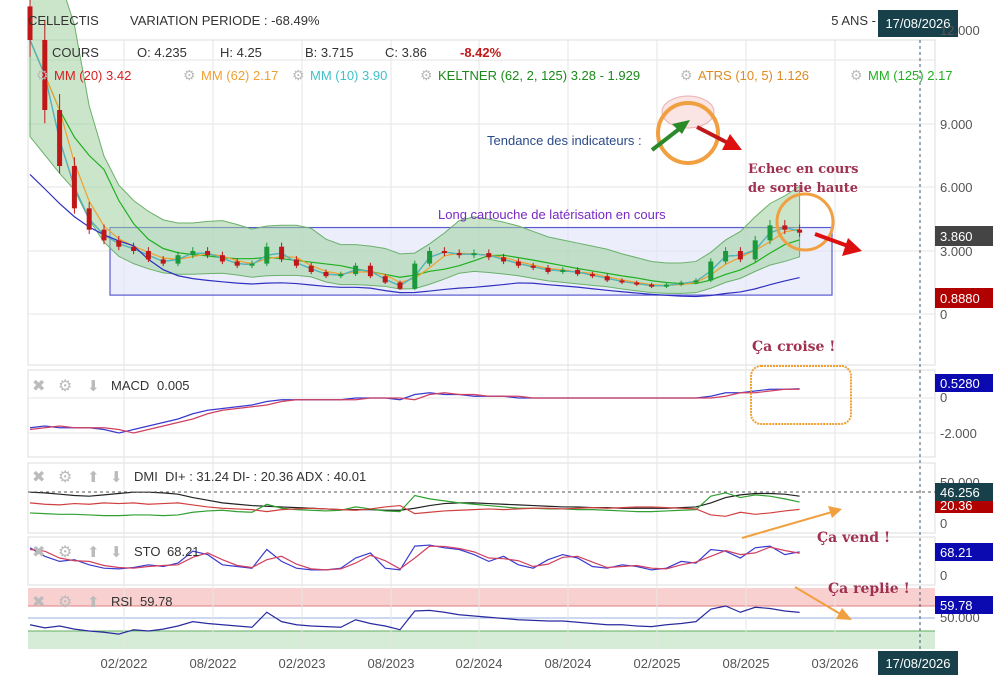 The width and height of the screenshot is (1000, 683). Describe the element at coordinates (93, 552) in the screenshot. I see `move-up-sto-icon: ⬆` at that location.